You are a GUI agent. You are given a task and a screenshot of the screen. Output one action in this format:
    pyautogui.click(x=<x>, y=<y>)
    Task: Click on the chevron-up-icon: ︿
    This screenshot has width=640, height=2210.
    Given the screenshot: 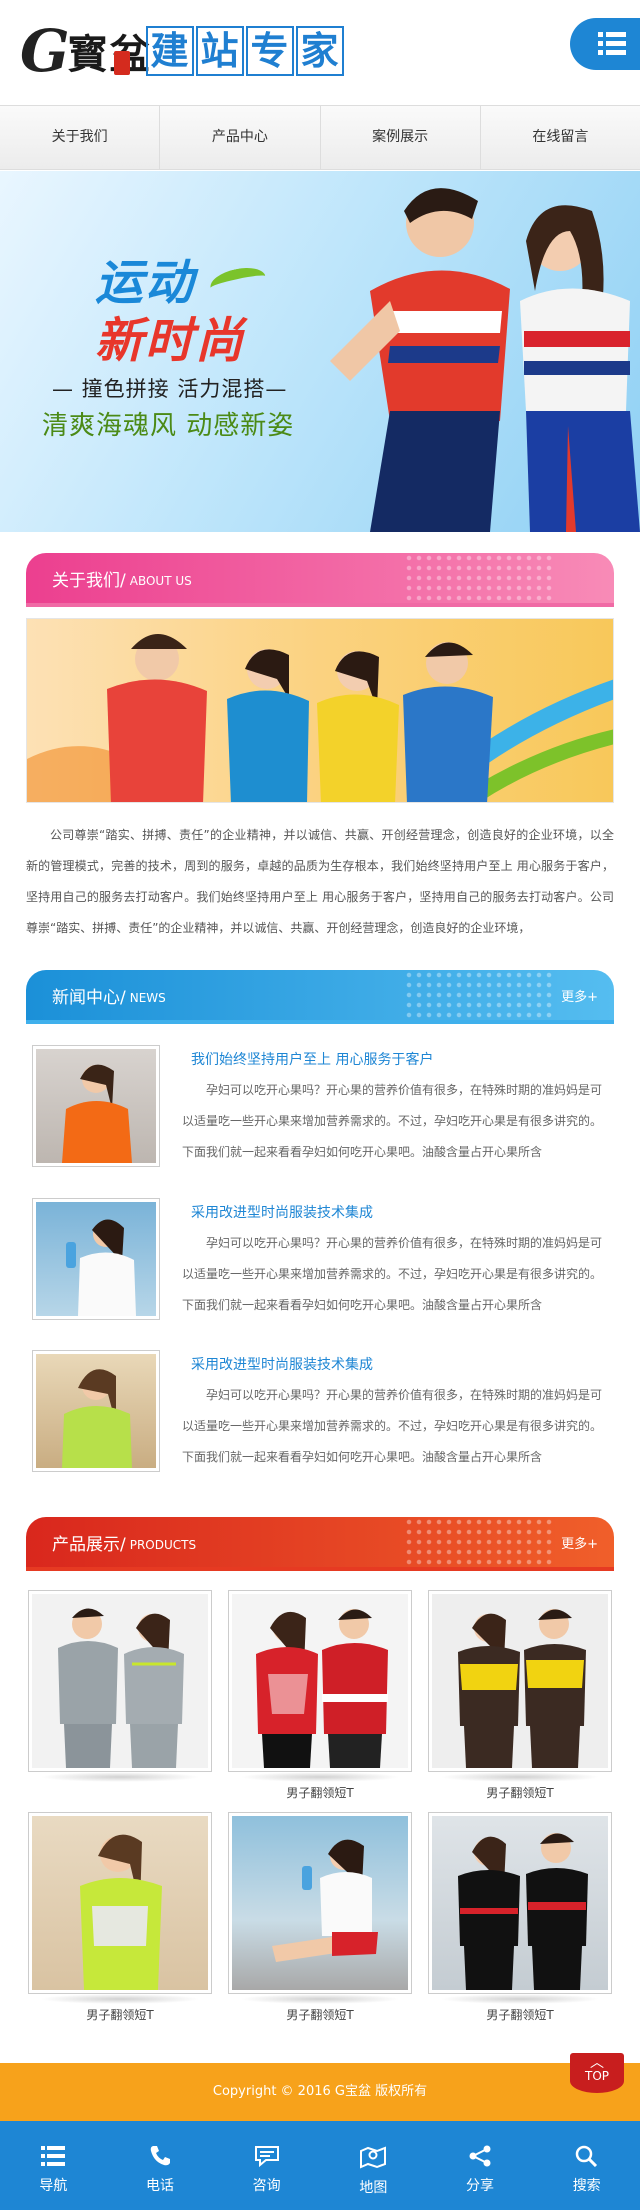 What is the action you would take?
    pyautogui.click(x=597, y=2063)
    